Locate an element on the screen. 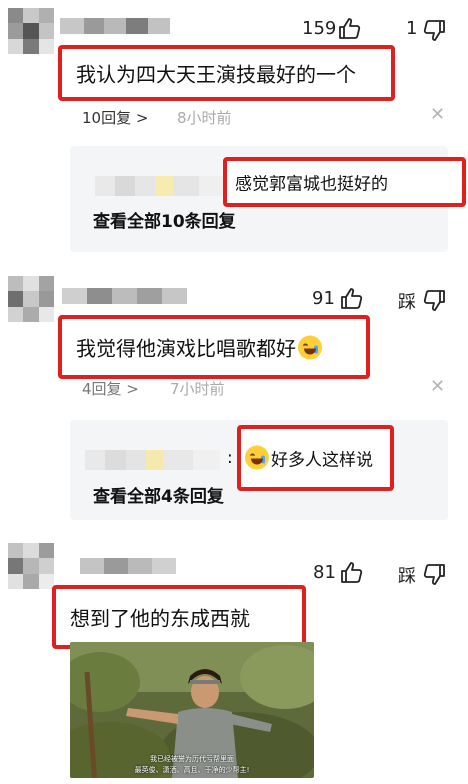  movie-still-image: 我已经被誉为历代亏帮里面 最英俊、潇洒、高且、干净的少帮主! is located at coordinates (192, 710).